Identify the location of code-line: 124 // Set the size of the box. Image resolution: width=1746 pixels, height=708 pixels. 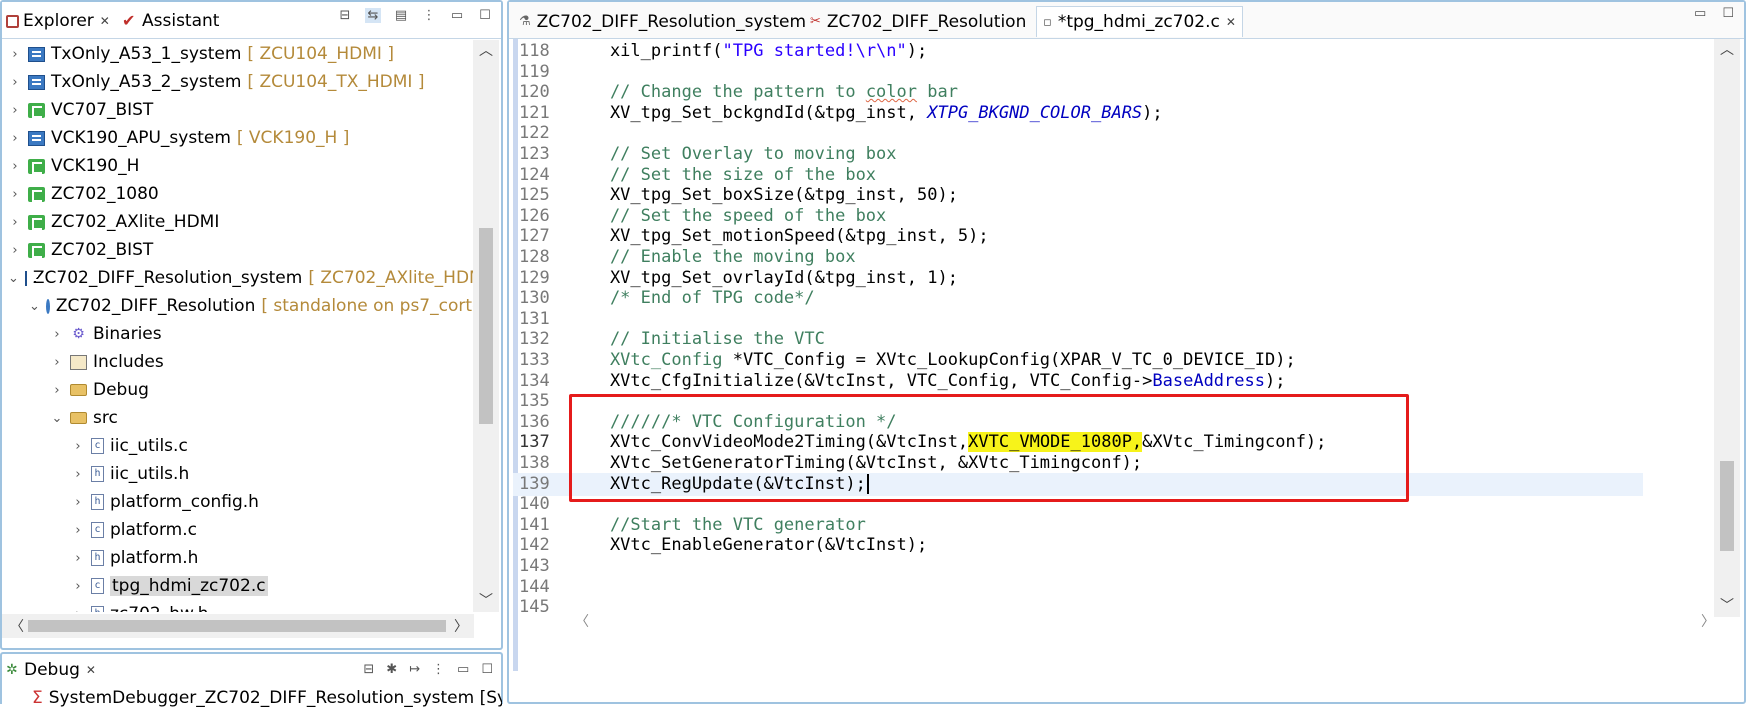
(1078, 175).